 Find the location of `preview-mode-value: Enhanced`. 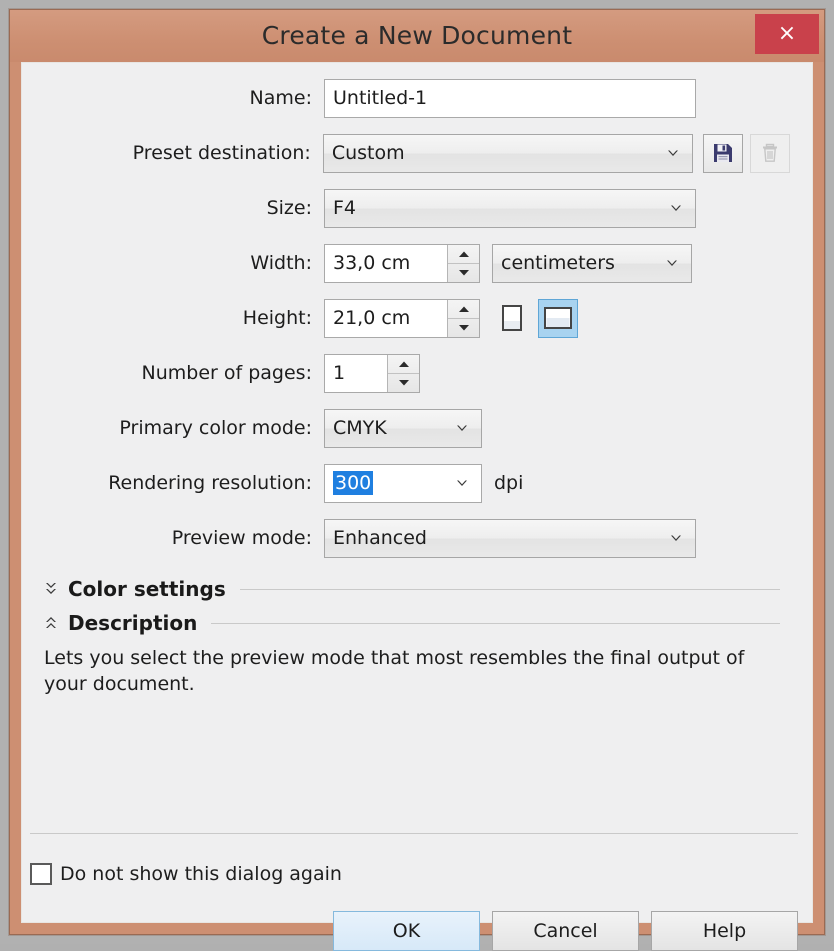

preview-mode-value: Enhanced is located at coordinates (380, 538).